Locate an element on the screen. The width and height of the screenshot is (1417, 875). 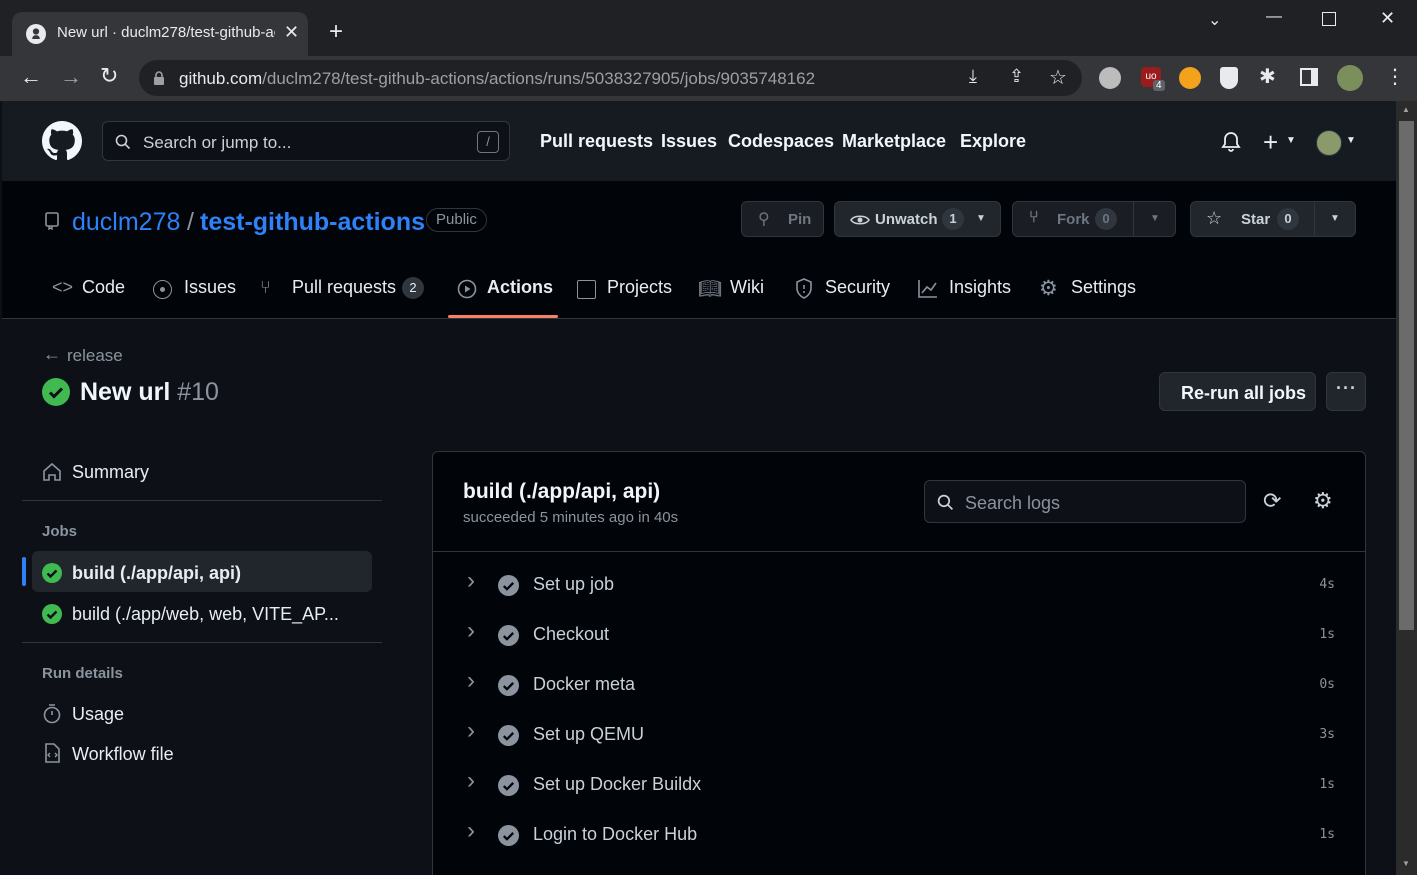
window-close-icon: ✕ is located at coordinates (1387, 18).